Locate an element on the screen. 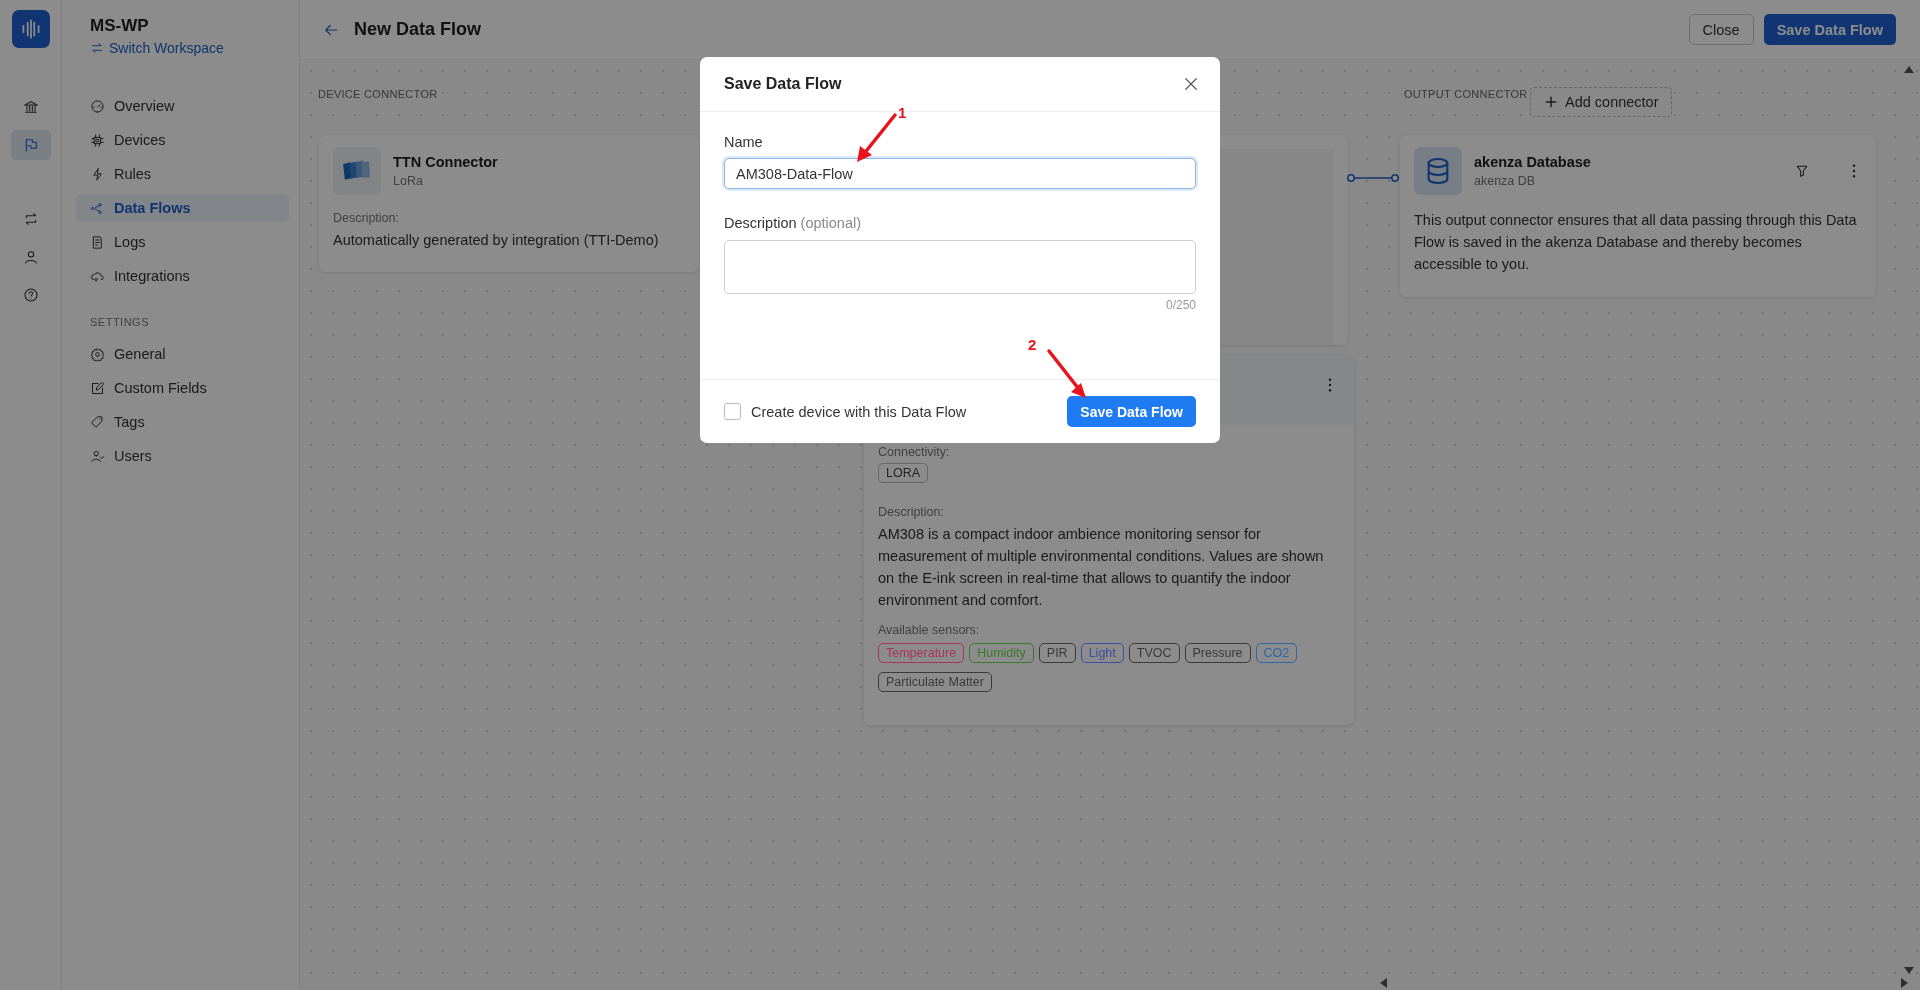 The height and width of the screenshot is (990, 1920). scroll-right-icon is located at coordinates (1904, 983).